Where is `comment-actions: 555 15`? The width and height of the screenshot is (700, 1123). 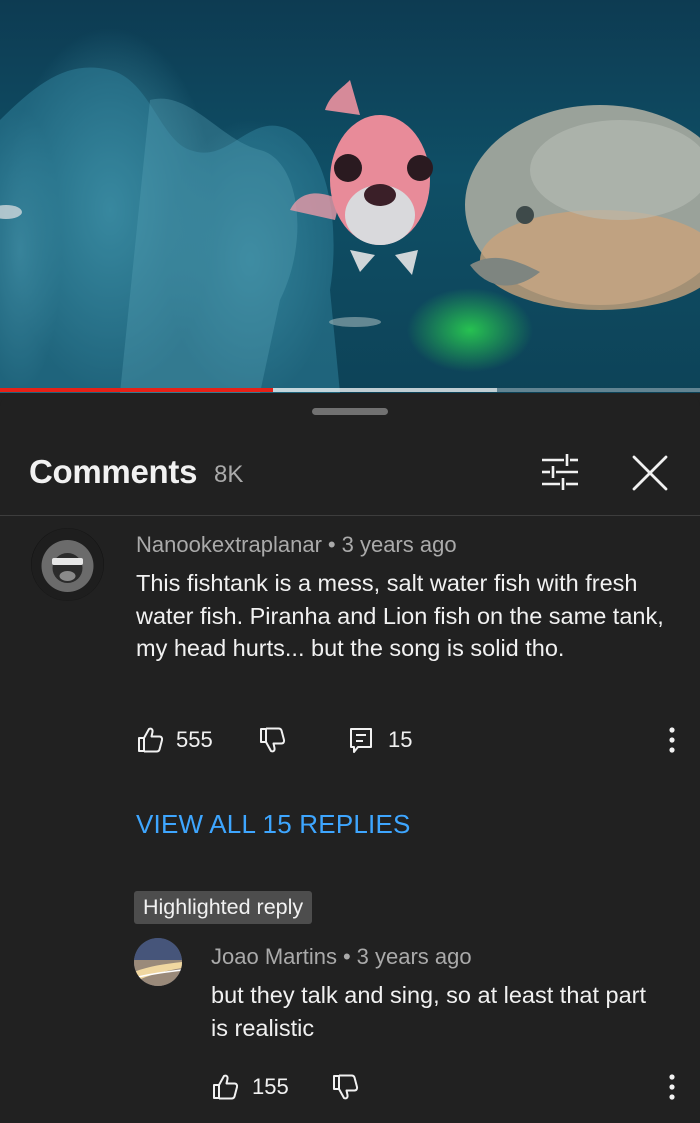 comment-actions: 555 15 is located at coordinates (416, 740).